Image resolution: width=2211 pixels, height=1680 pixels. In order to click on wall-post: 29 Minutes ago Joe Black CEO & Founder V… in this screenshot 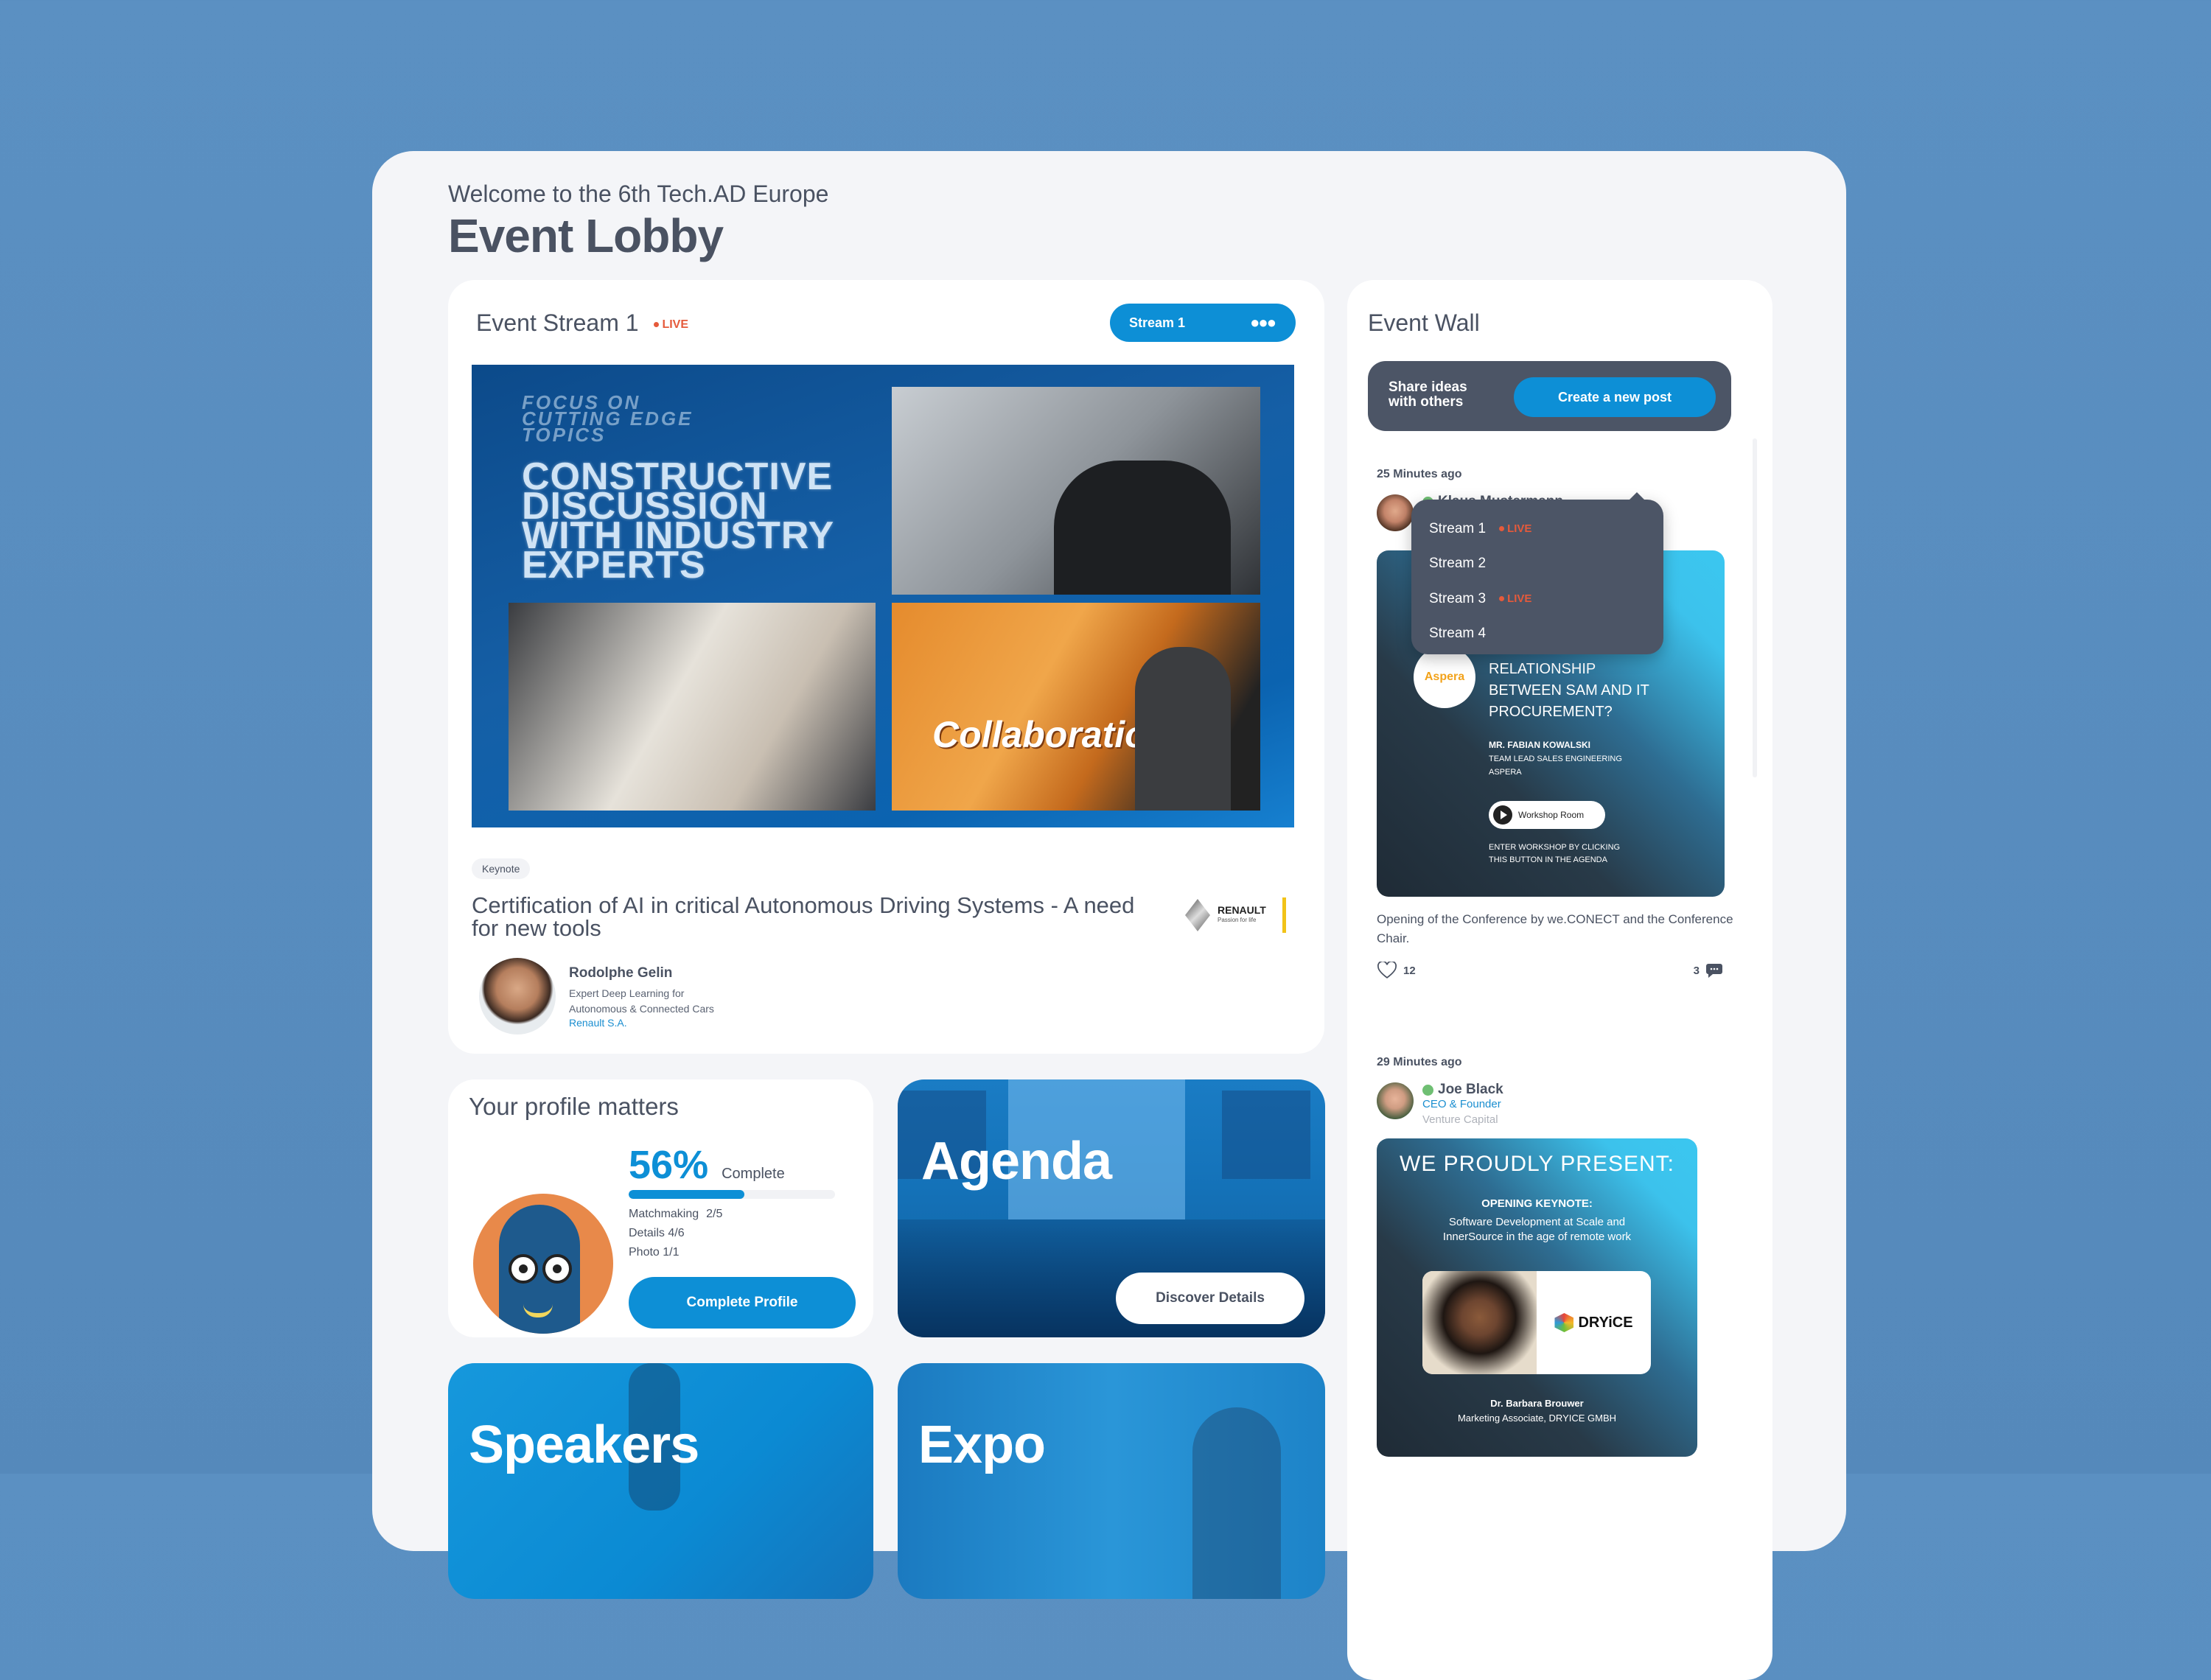, I will do `click(1561, 1256)`.